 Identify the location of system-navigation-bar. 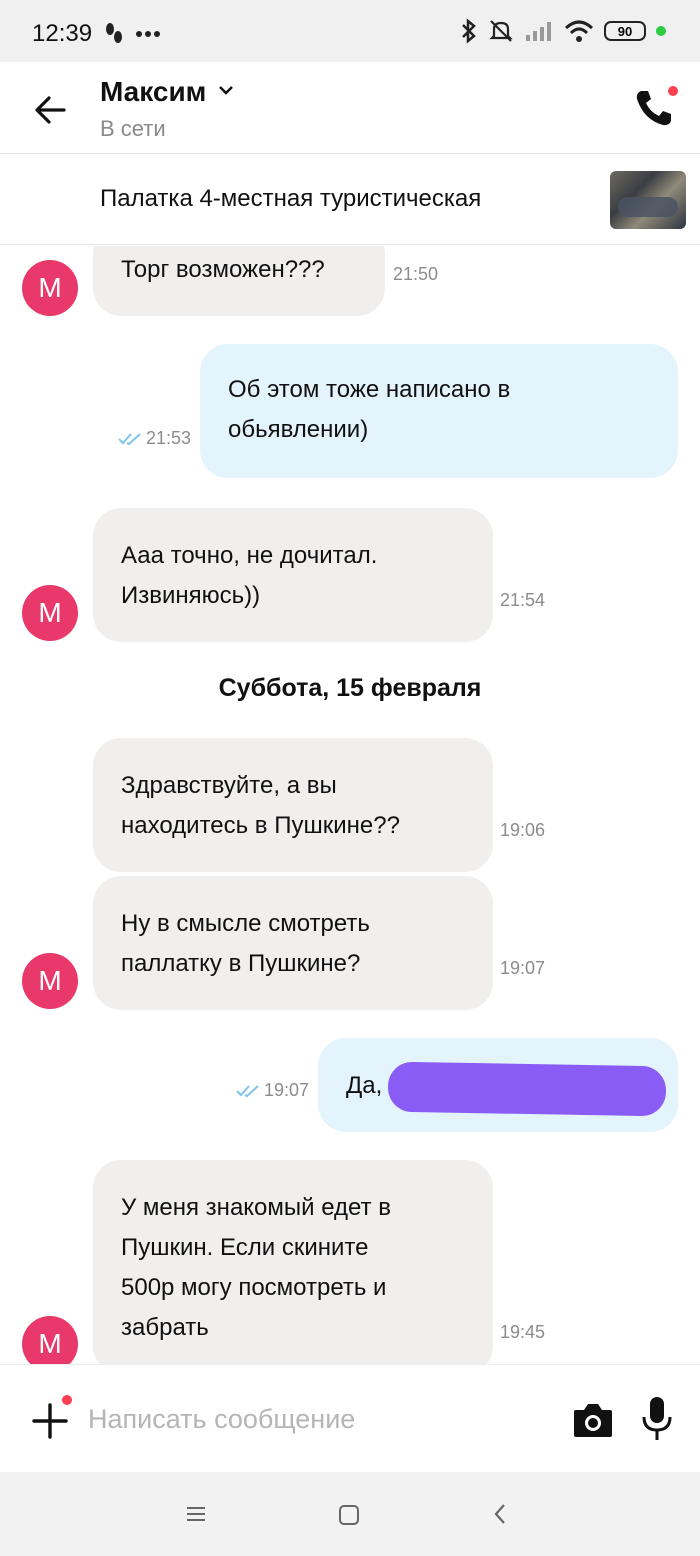
(350, 1514).